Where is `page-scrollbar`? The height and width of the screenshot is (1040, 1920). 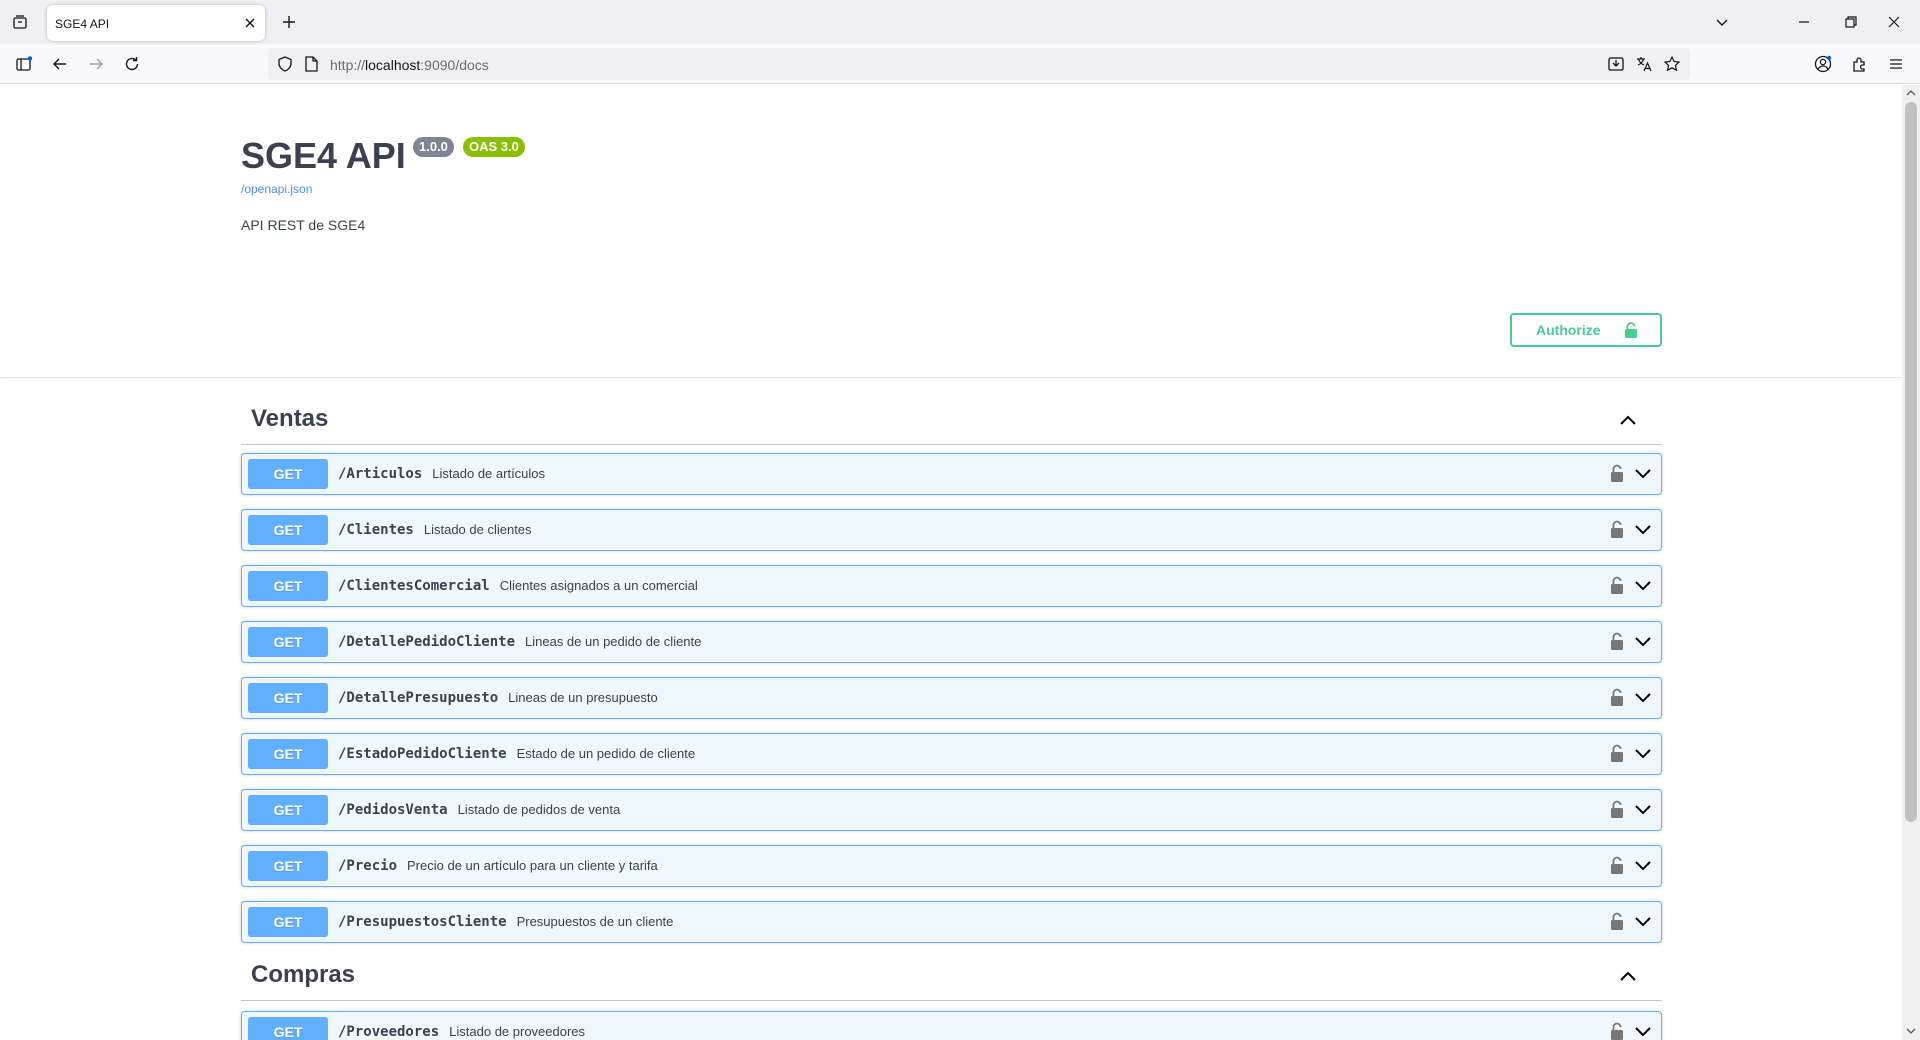 page-scrollbar is located at coordinates (1911, 562).